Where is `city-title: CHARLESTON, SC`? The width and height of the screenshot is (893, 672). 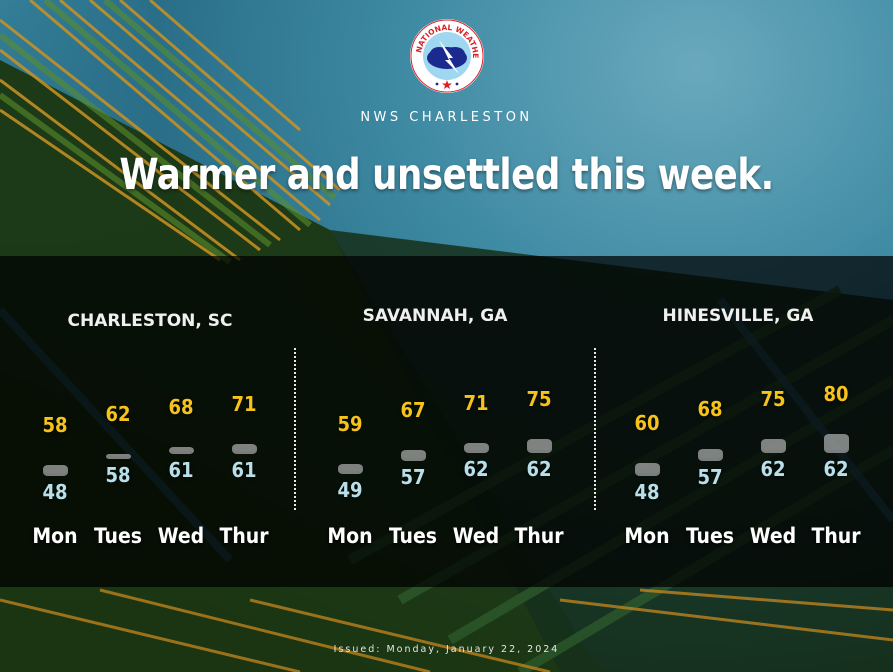 city-title: CHARLESTON, SC is located at coordinates (150, 321).